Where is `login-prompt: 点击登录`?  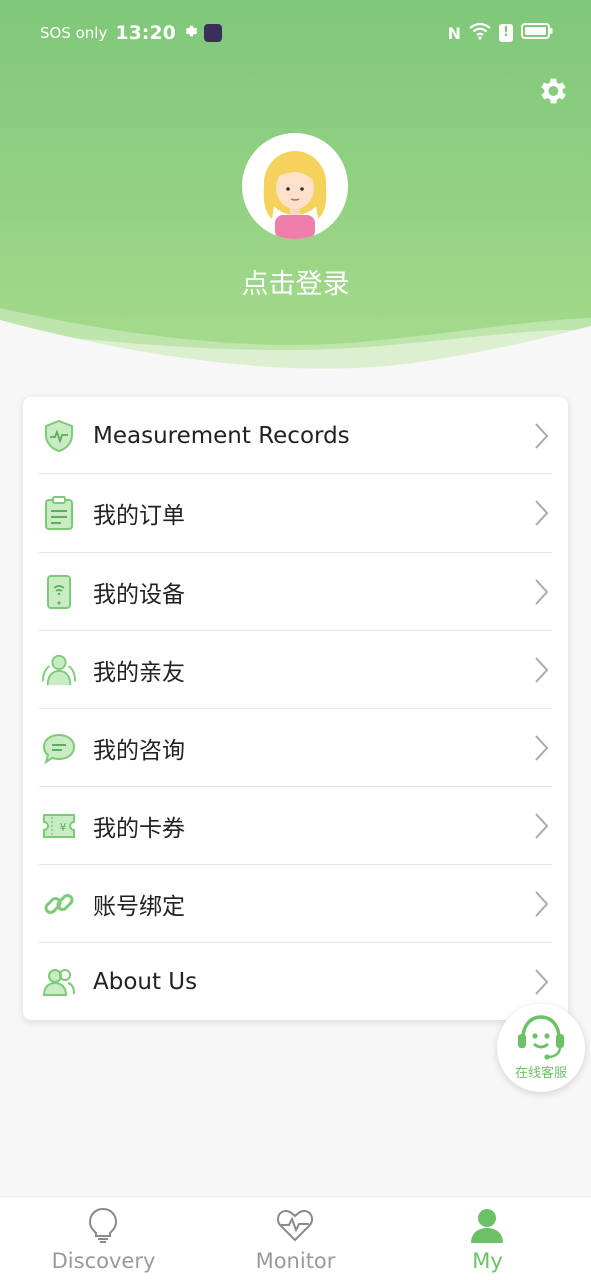 login-prompt: 点击登录 is located at coordinates (295, 281).